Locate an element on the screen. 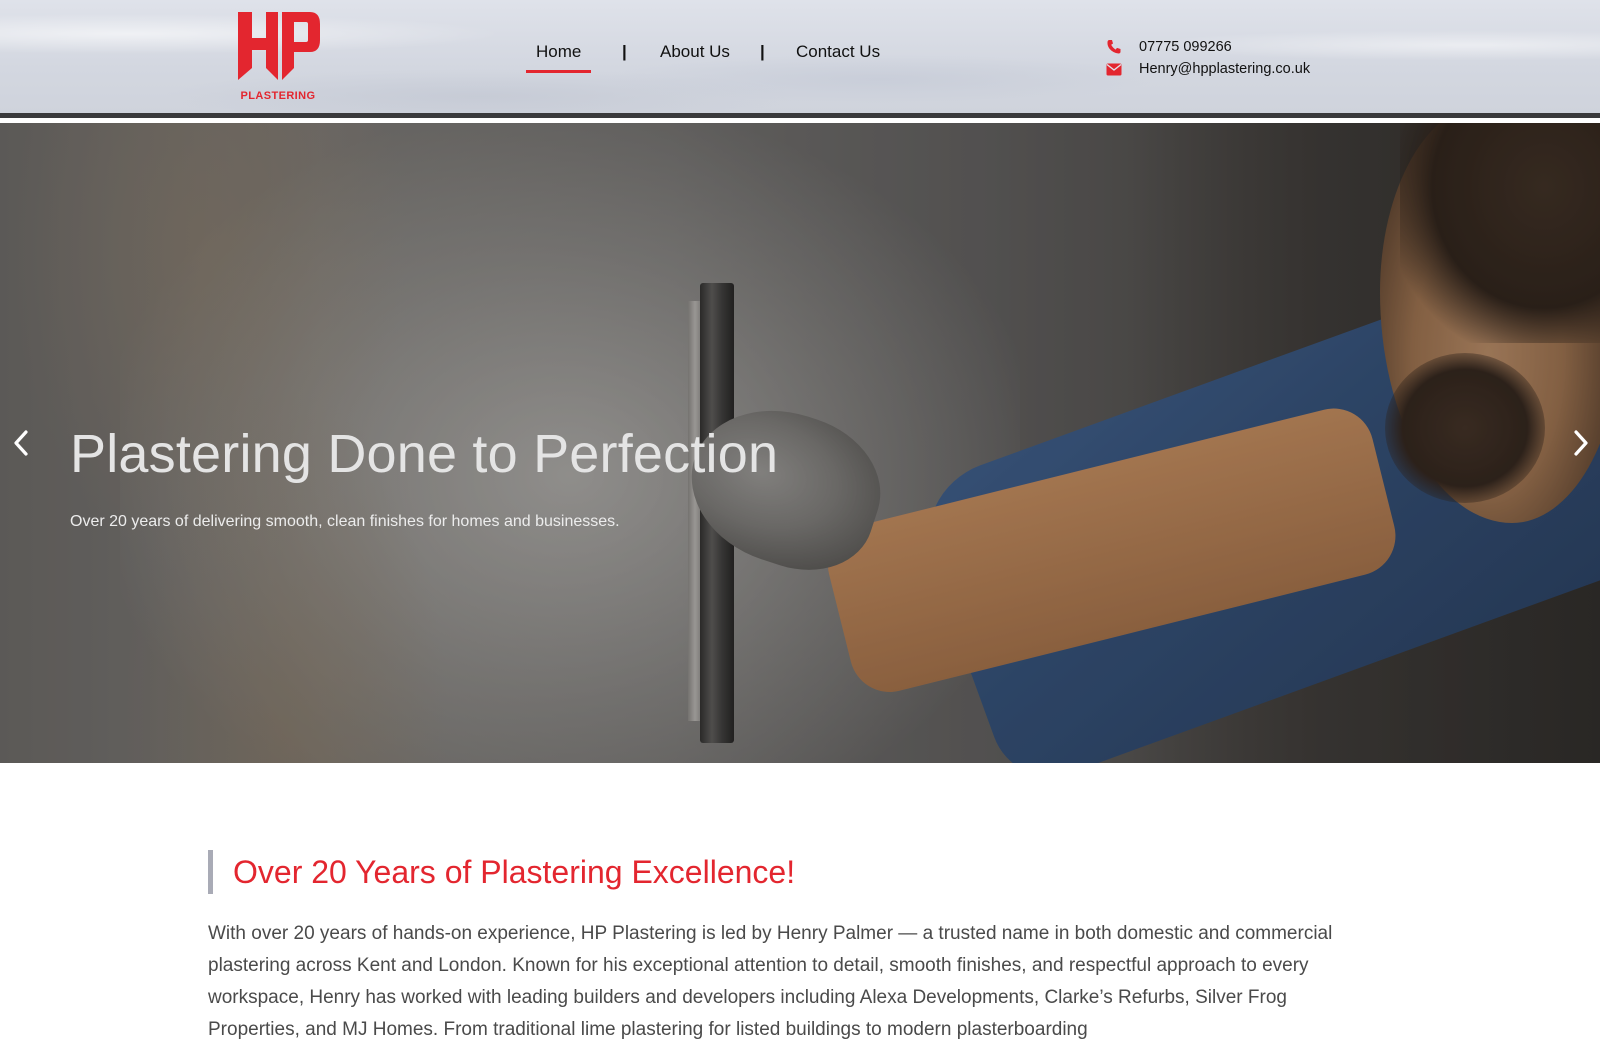 The image size is (1600, 1040). phone-row: 07775 099266 is located at coordinates (1207, 47).